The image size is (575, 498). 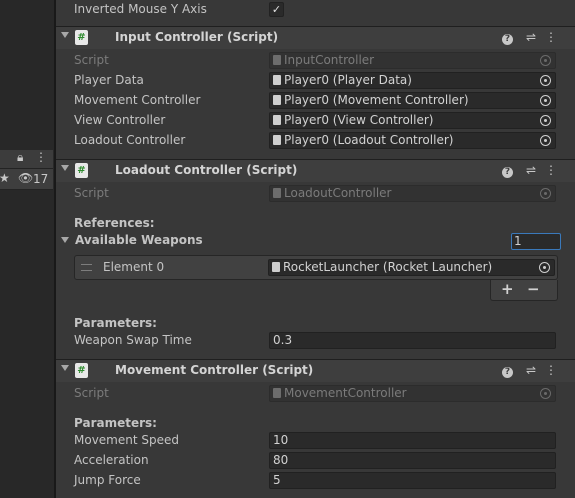 I want to click on script-field: MovementController, so click(x=412, y=393).